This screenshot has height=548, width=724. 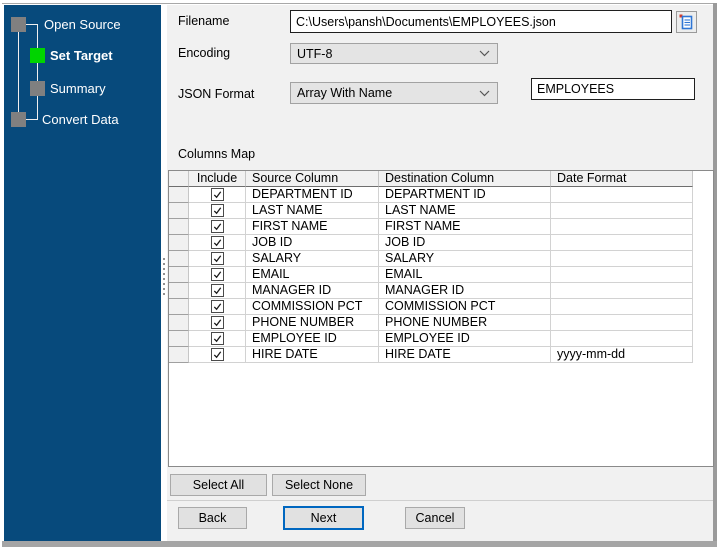 What do you see at coordinates (204, 53) in the screenshot?
I see `encoding-label: Encoding` at bounding box center [204, 53].